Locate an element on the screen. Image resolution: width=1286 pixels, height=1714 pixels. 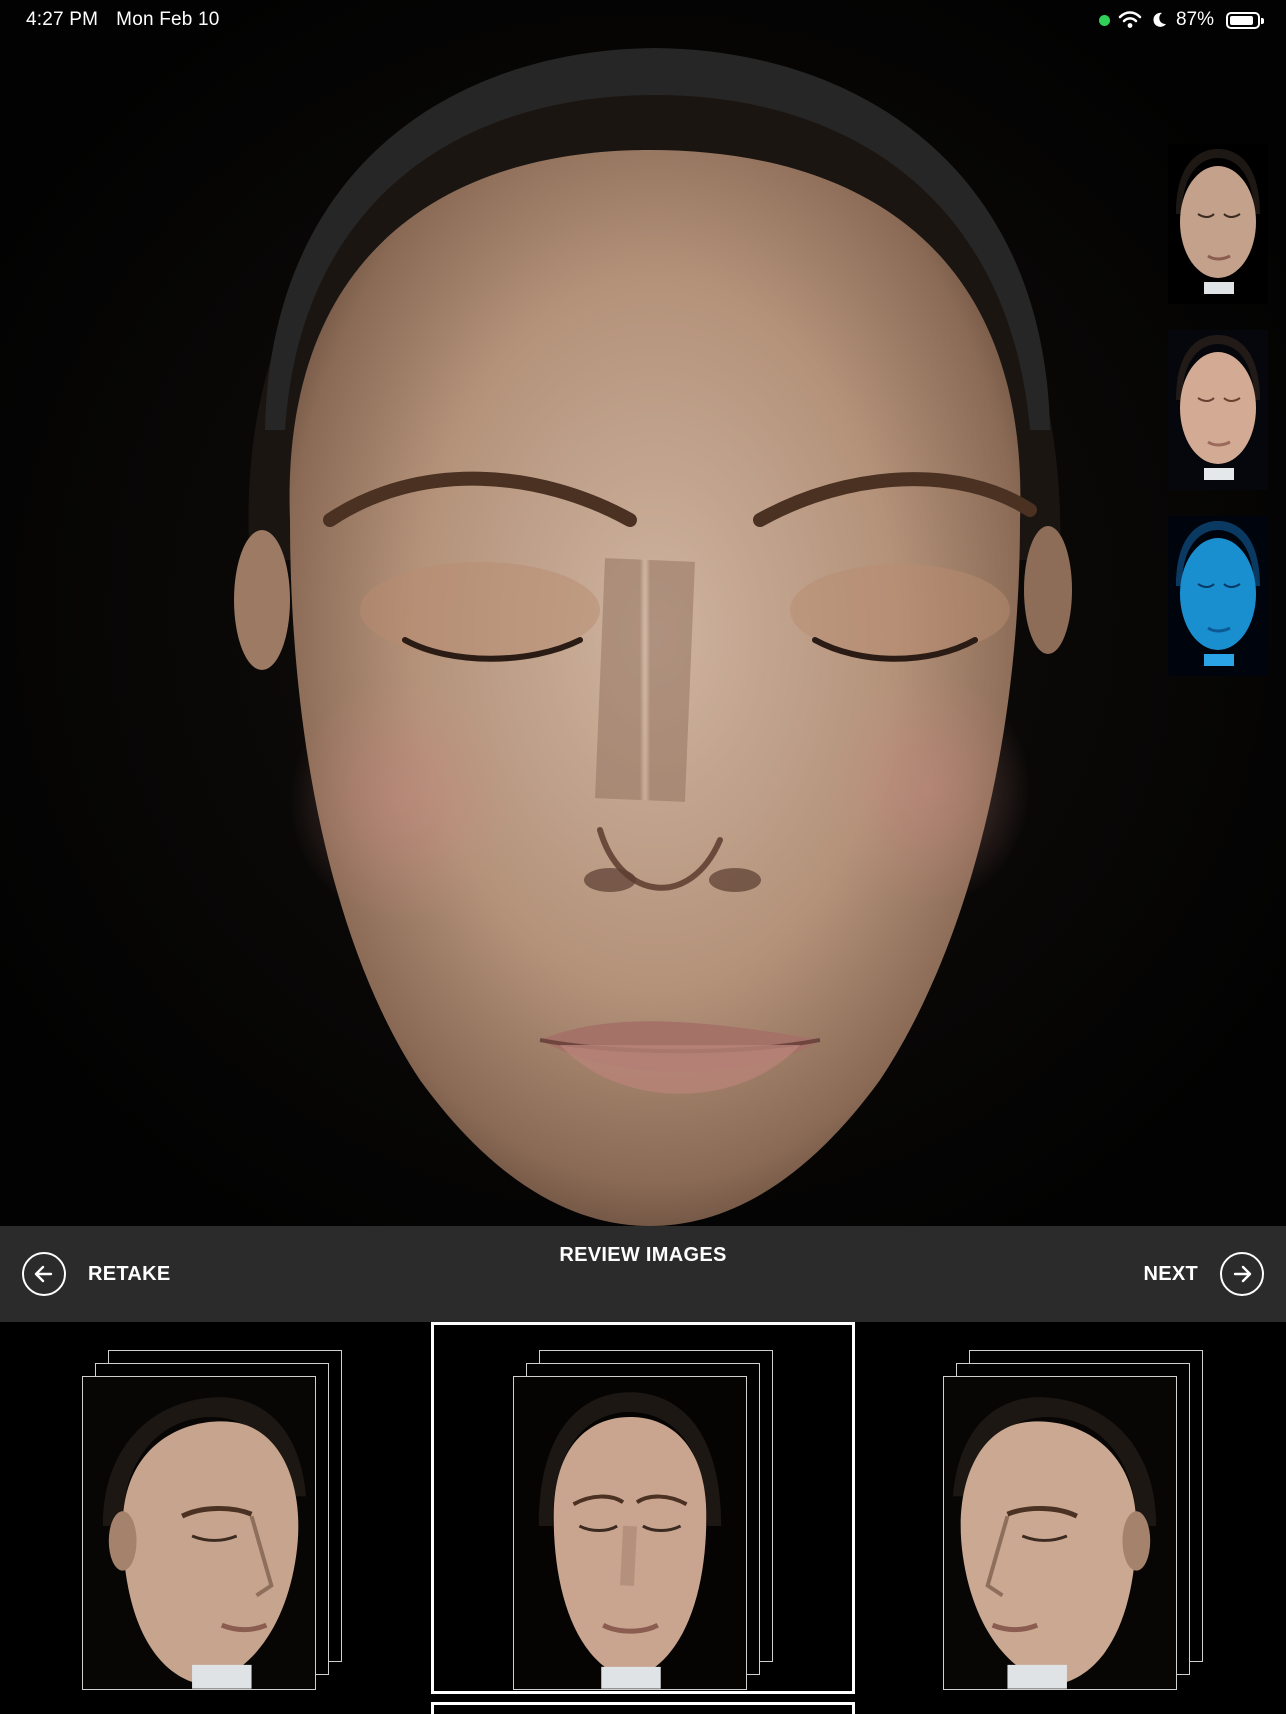
image-set-left-profile is located at coordinates (212, 1520).